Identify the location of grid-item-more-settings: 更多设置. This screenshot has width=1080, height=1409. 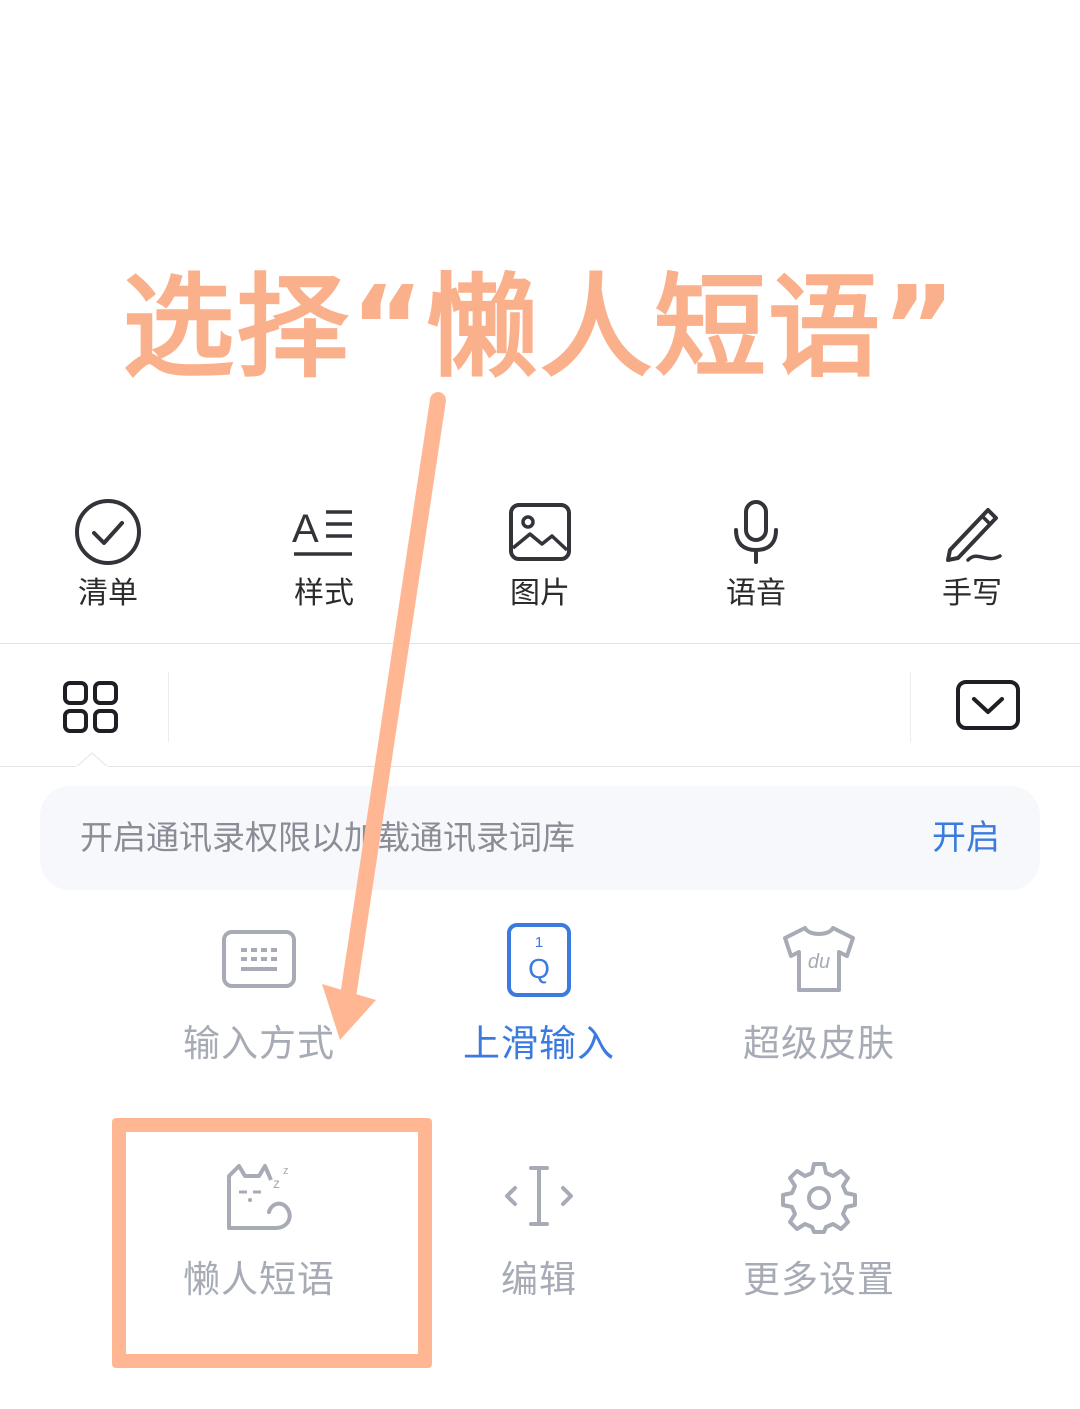
(819, 1230).